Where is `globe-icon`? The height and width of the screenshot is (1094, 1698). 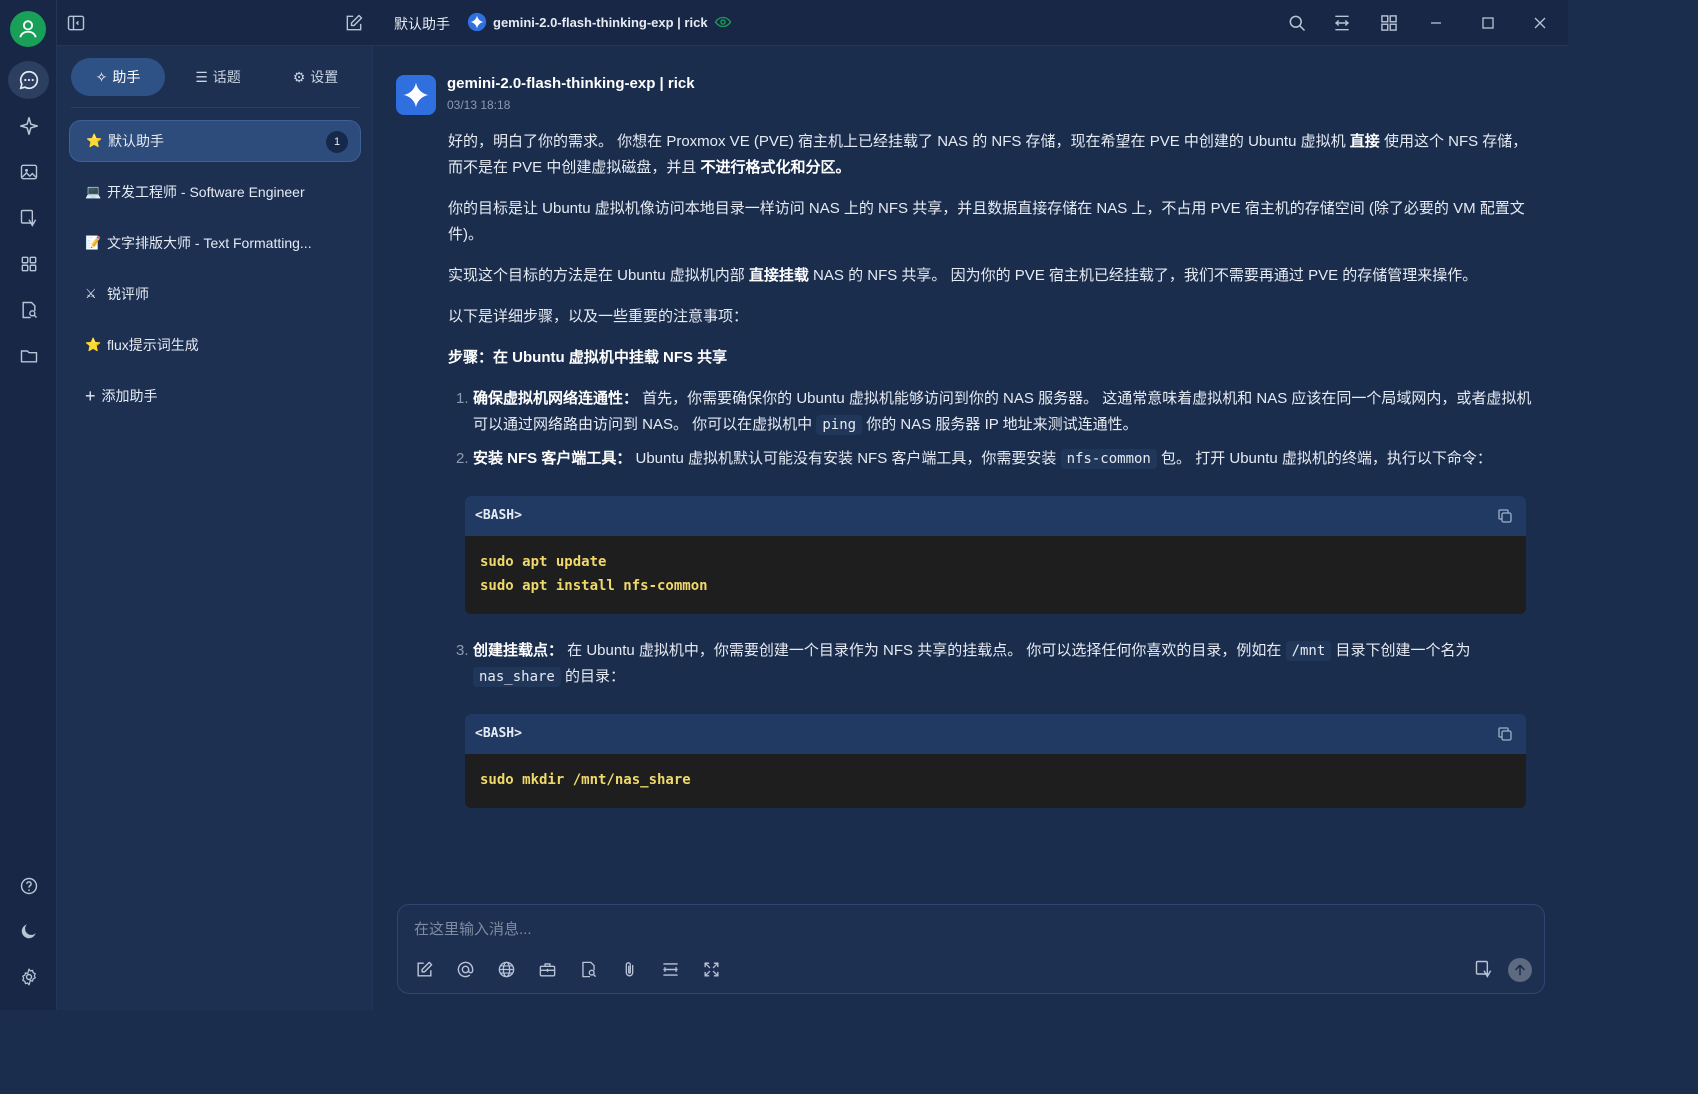 globe-icon is located at coordinates (506, 969).